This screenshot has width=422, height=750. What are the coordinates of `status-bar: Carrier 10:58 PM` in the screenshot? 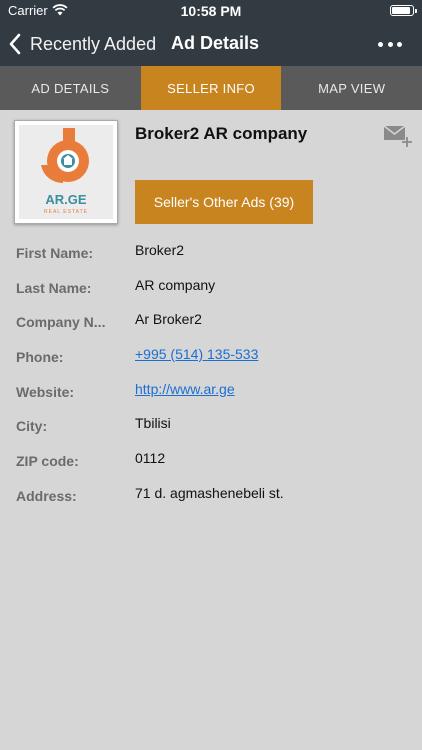 It's located at (211, 11).